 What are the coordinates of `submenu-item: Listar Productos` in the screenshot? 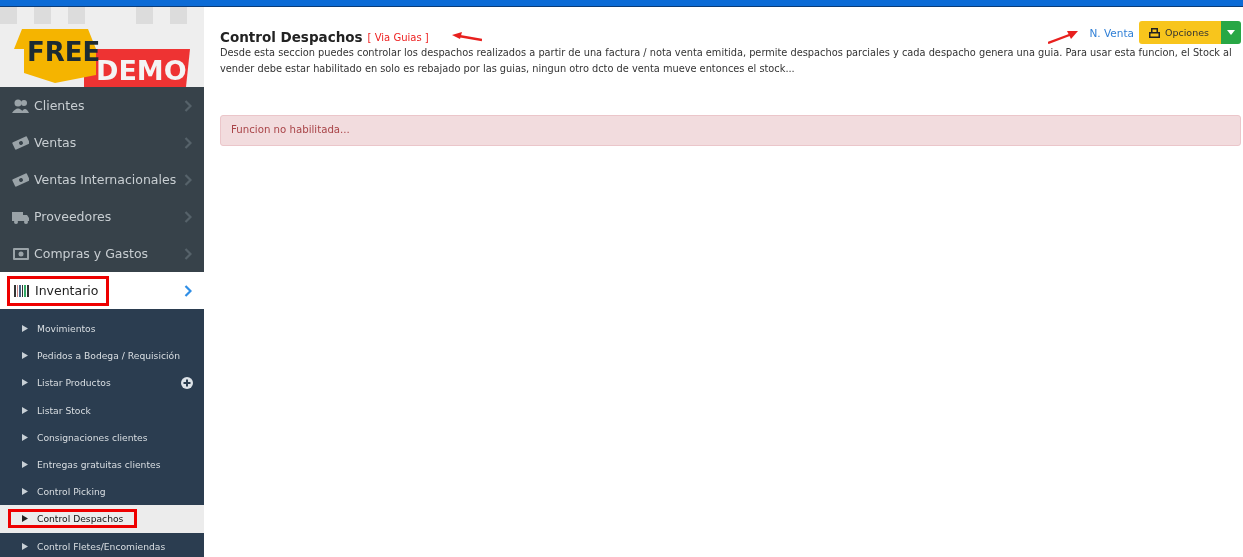 It's located at (102, 383).